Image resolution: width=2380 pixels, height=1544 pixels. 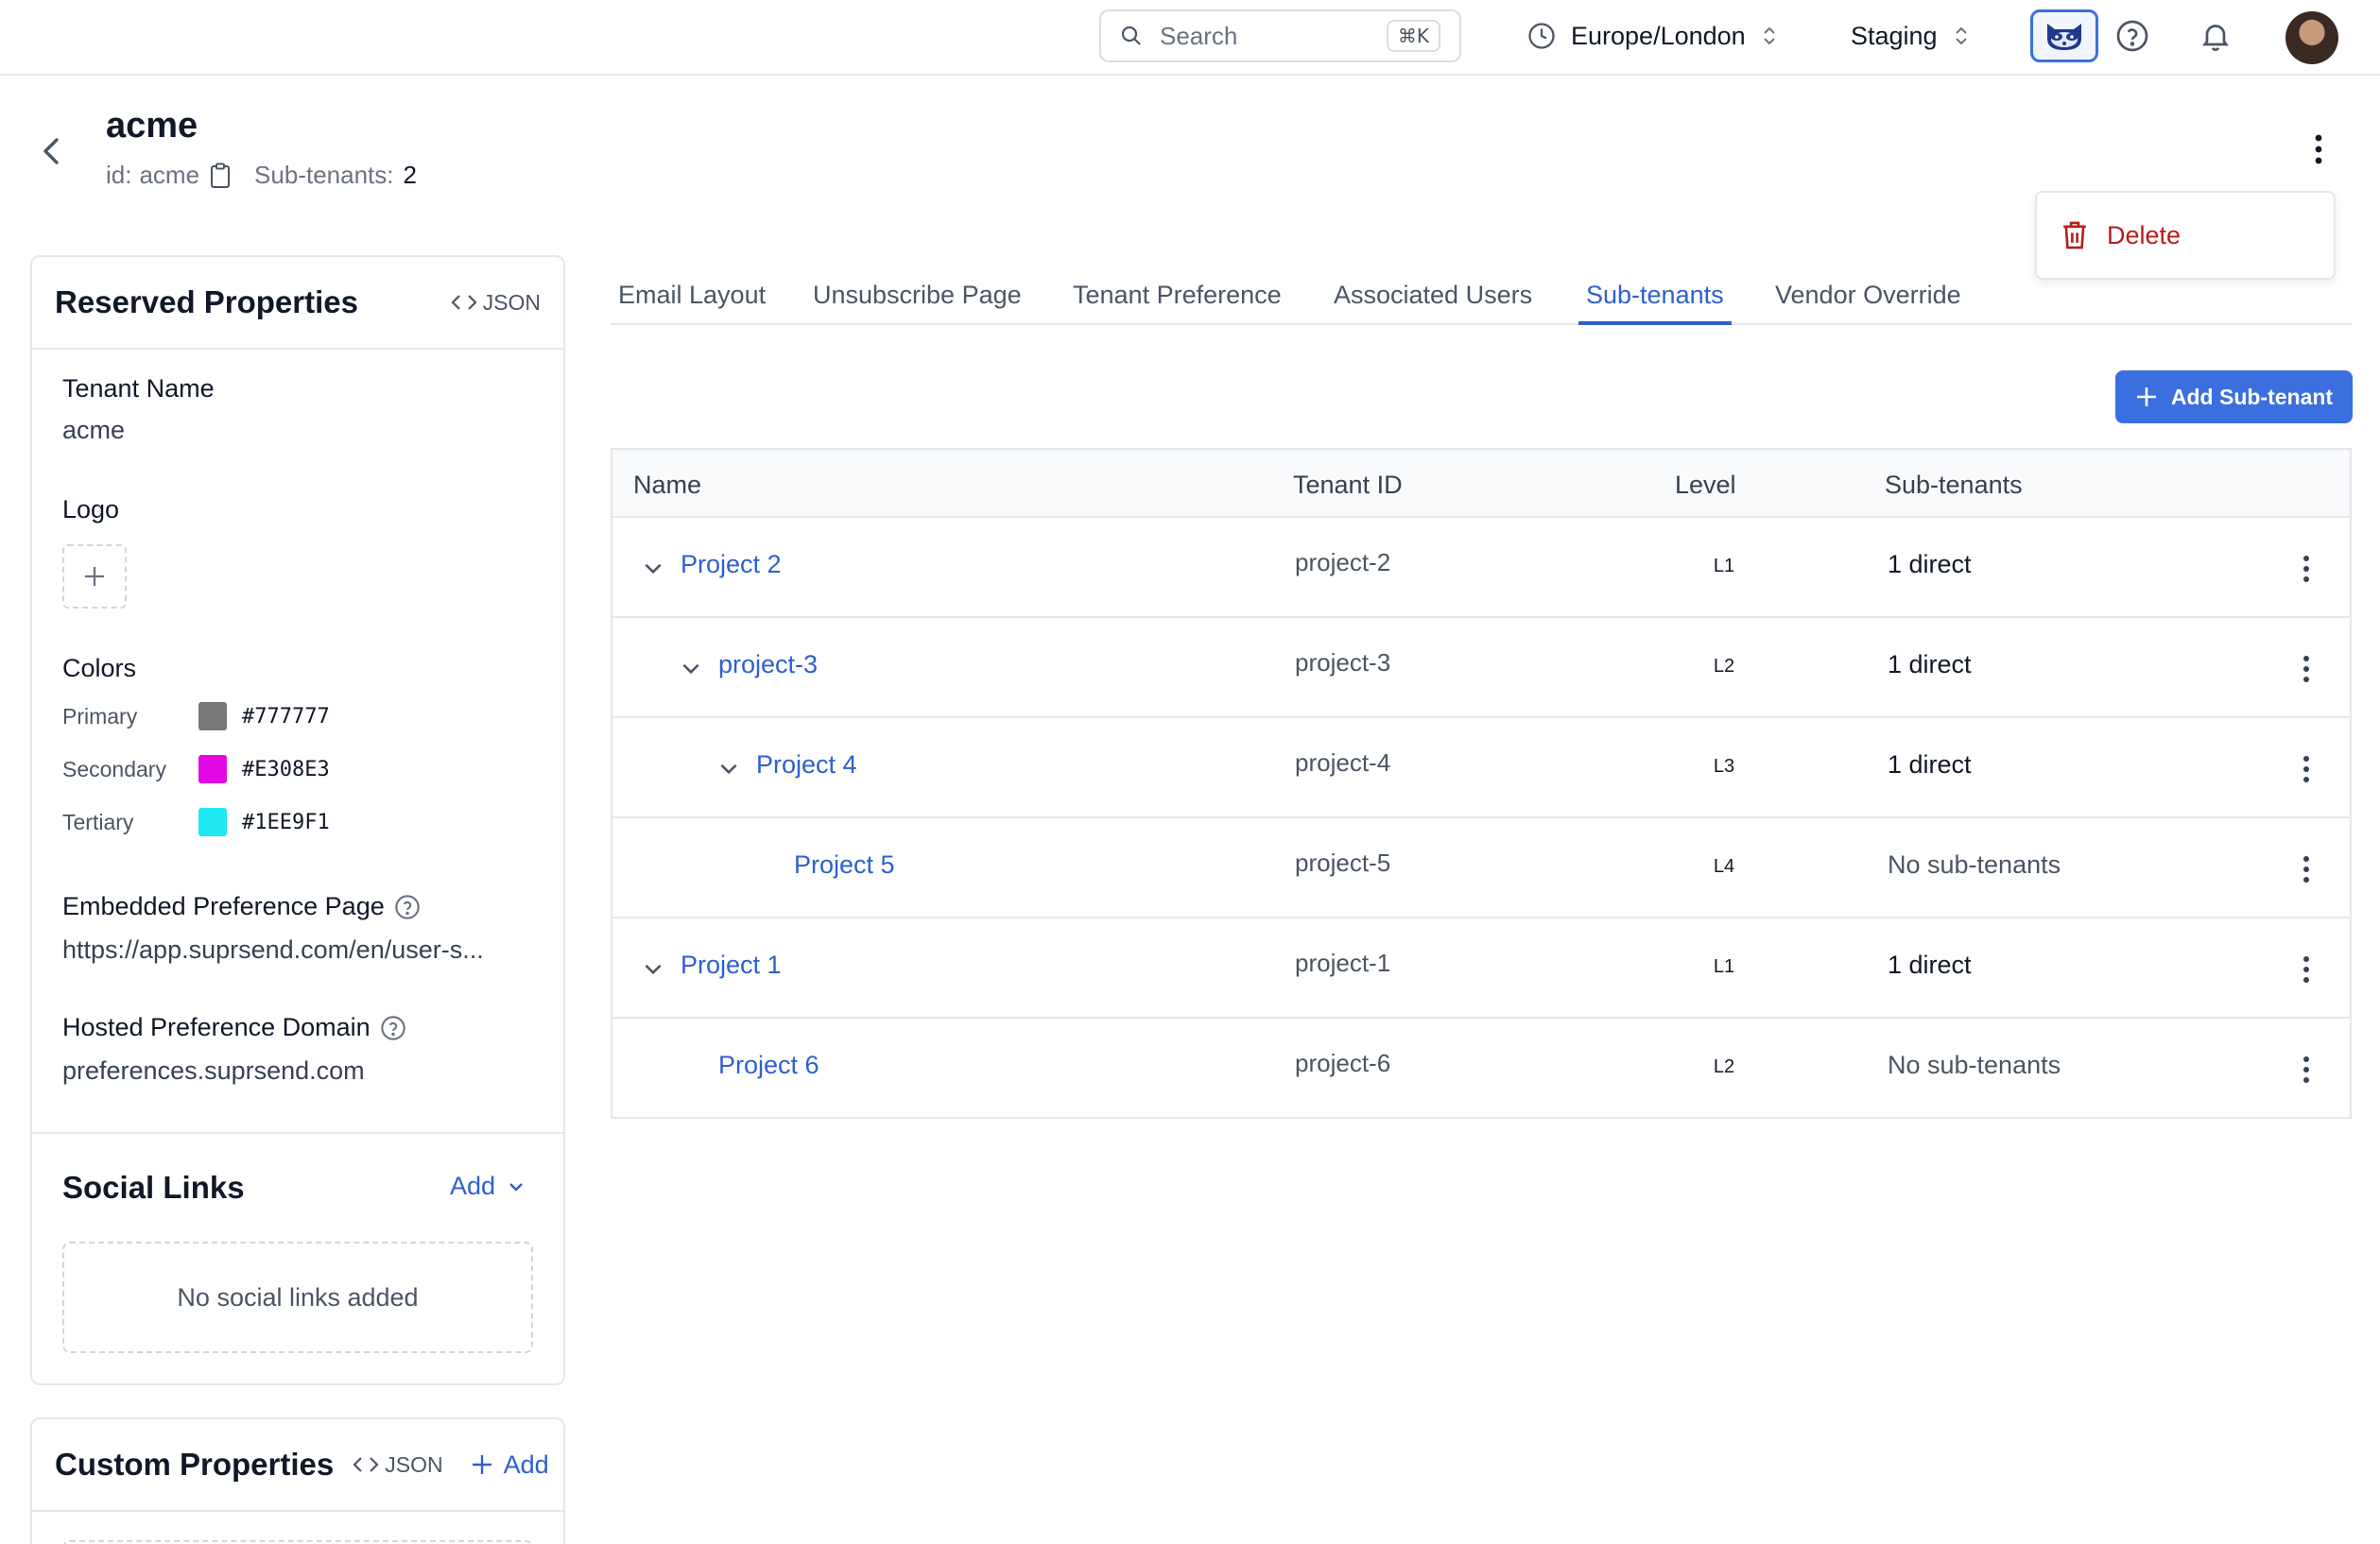 I want to click on search-icon, so click(x=1131, y=36).